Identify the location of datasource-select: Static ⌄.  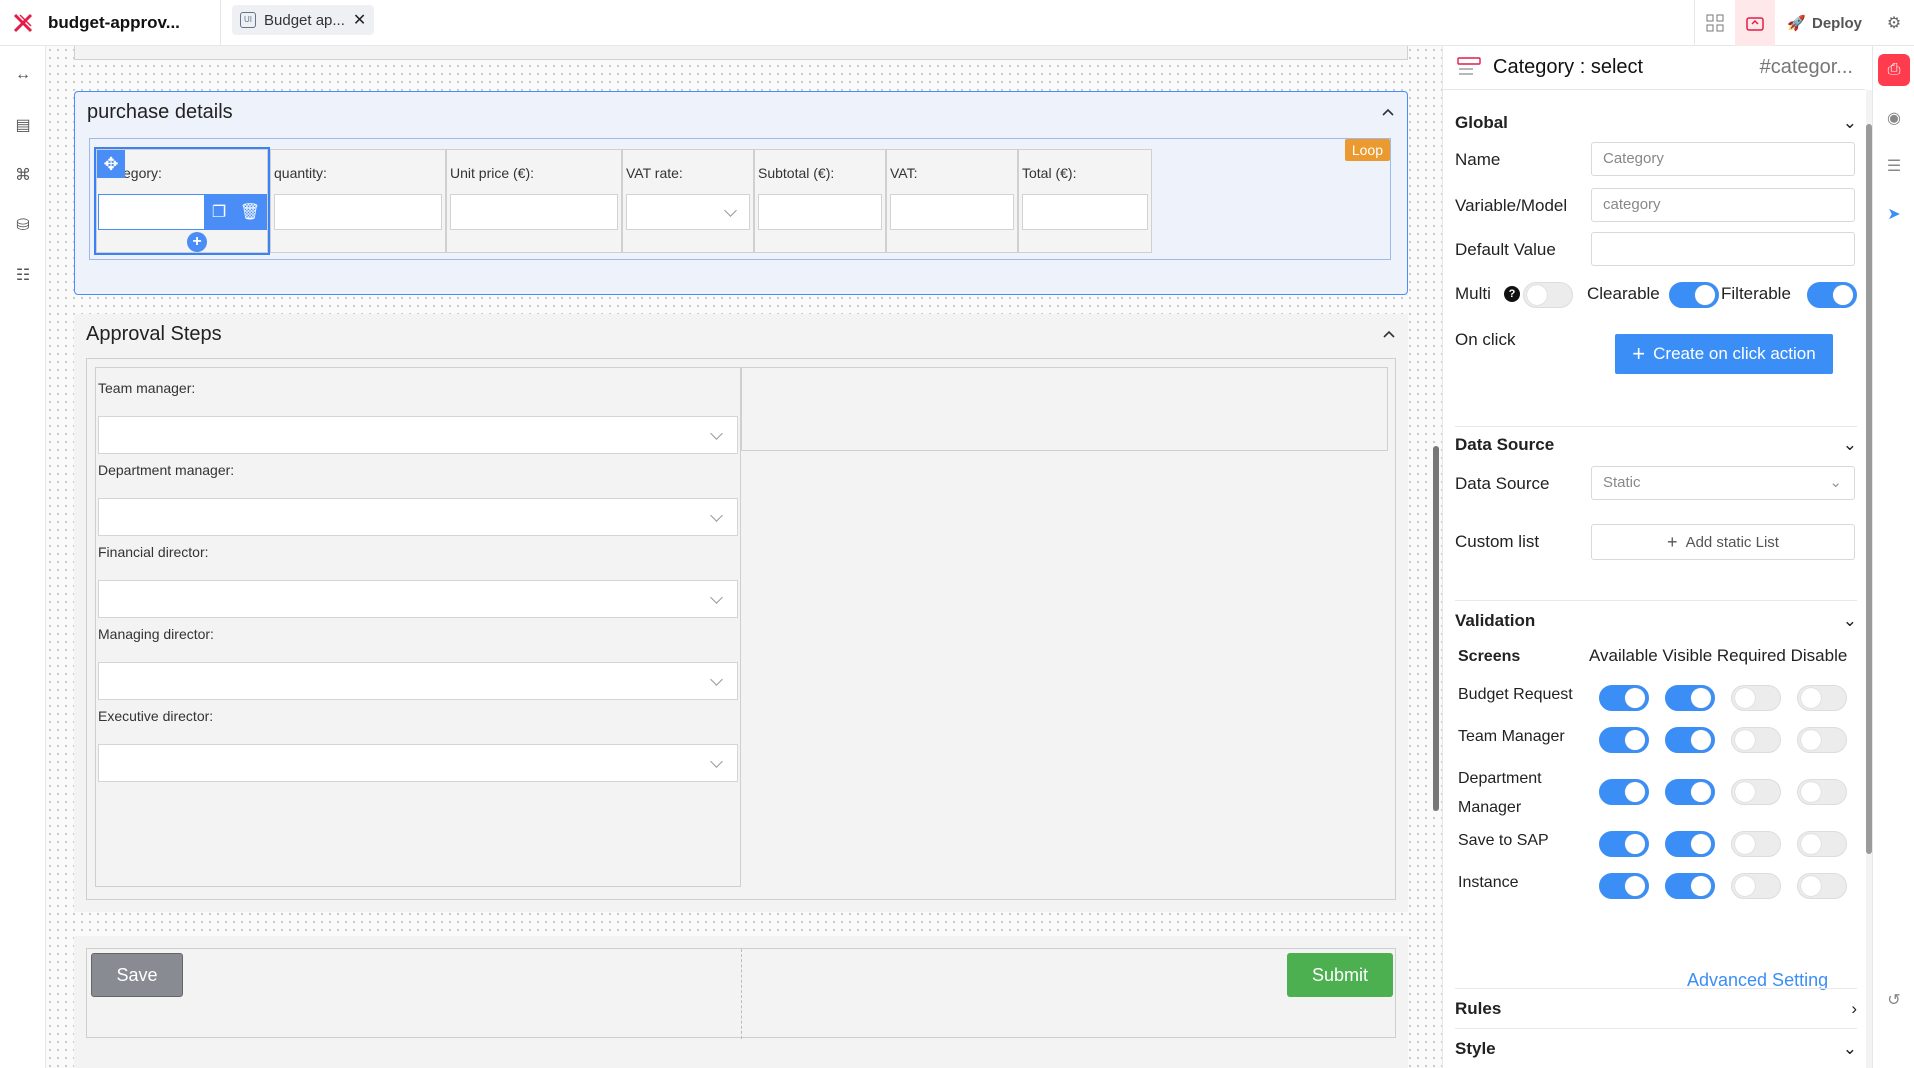
(1723, 483).